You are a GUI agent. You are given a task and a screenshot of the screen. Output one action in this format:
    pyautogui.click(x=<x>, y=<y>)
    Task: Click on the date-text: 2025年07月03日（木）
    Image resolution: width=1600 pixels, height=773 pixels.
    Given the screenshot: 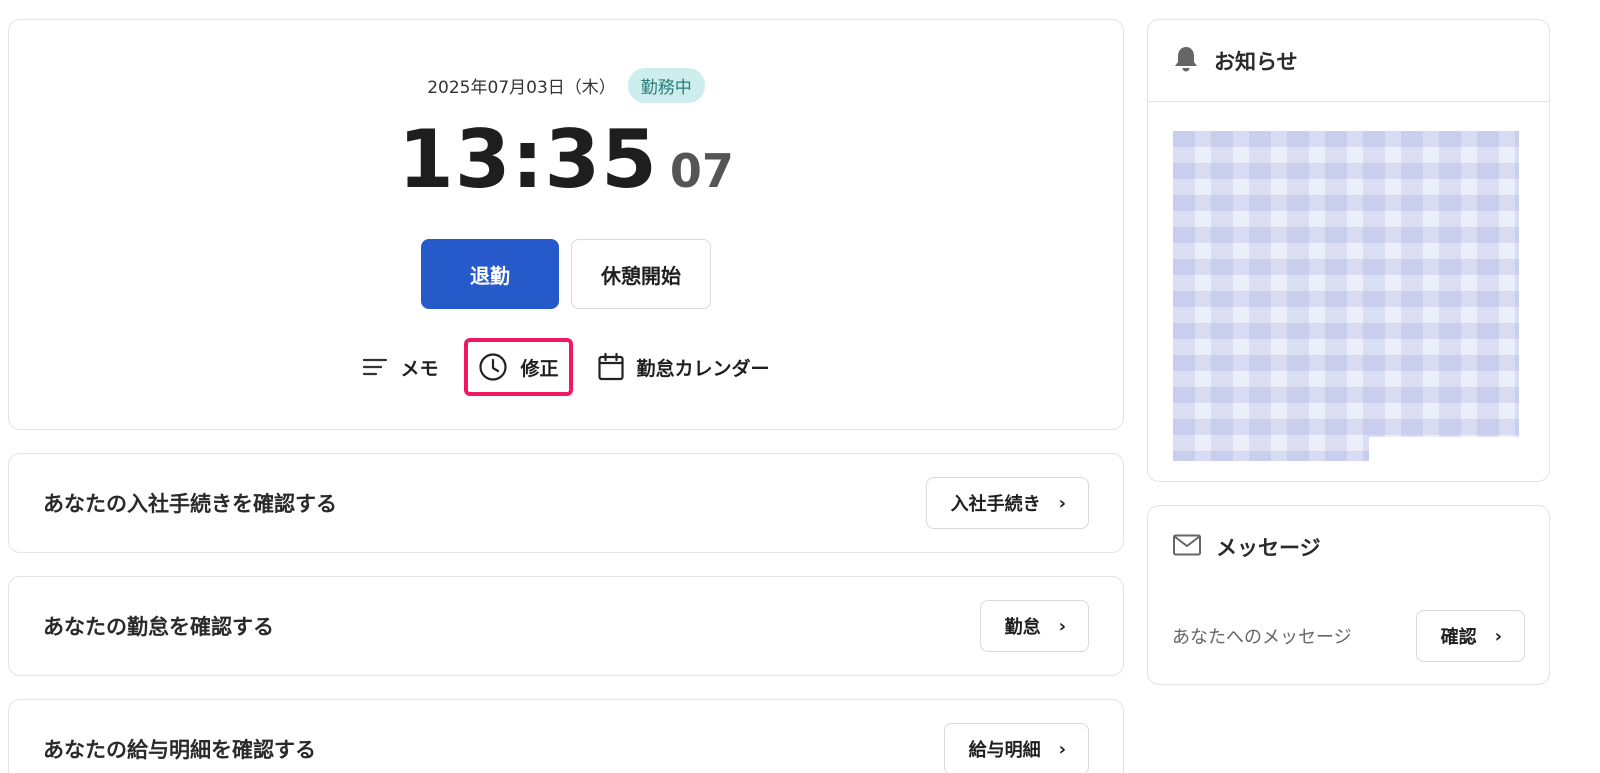 What is the action you would take?
    pyautogui.click(x=521, y=88)
    